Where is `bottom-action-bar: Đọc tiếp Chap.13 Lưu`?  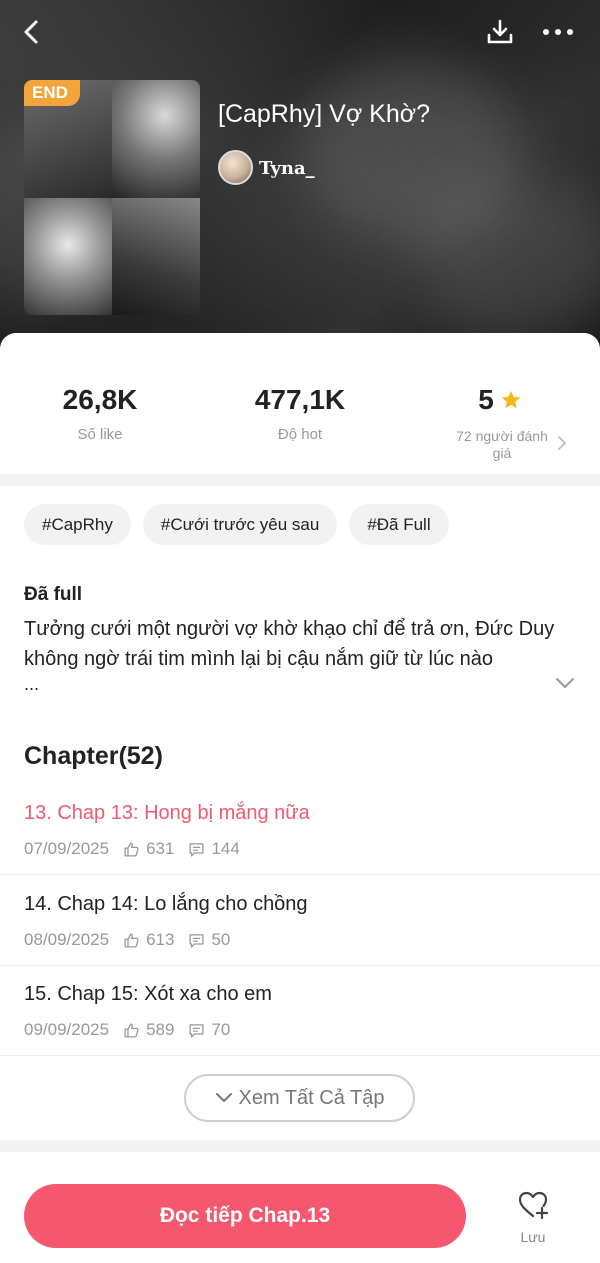
bottom-action-bar: Đọc tiếp Chap.13 Lưu is located at coordinates (300, 1215).